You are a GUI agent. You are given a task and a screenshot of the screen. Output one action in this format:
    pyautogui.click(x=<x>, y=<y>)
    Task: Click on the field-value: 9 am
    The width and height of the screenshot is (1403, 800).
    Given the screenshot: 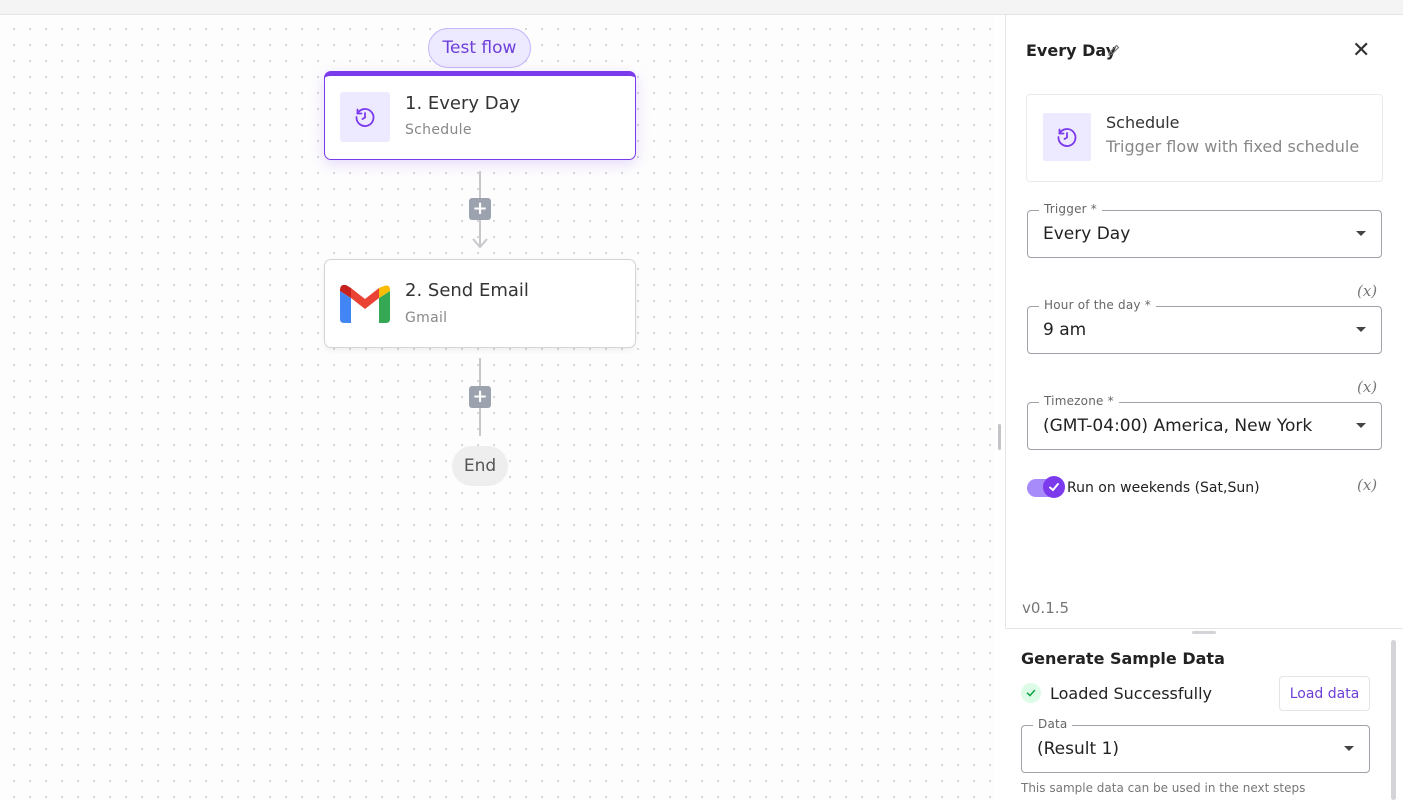 What is the action you would take?
    pyautogui.click(x=1065, y=330)
    